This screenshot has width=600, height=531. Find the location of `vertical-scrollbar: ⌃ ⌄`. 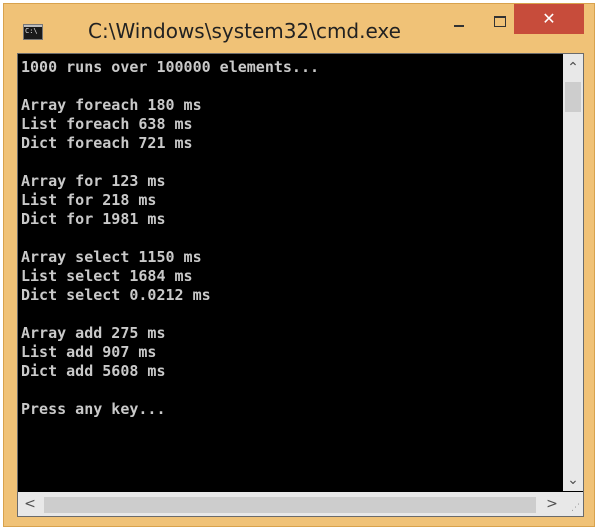

vertical-scrollbar: ⌃ ⌄ is located at coordinates (573, 272).